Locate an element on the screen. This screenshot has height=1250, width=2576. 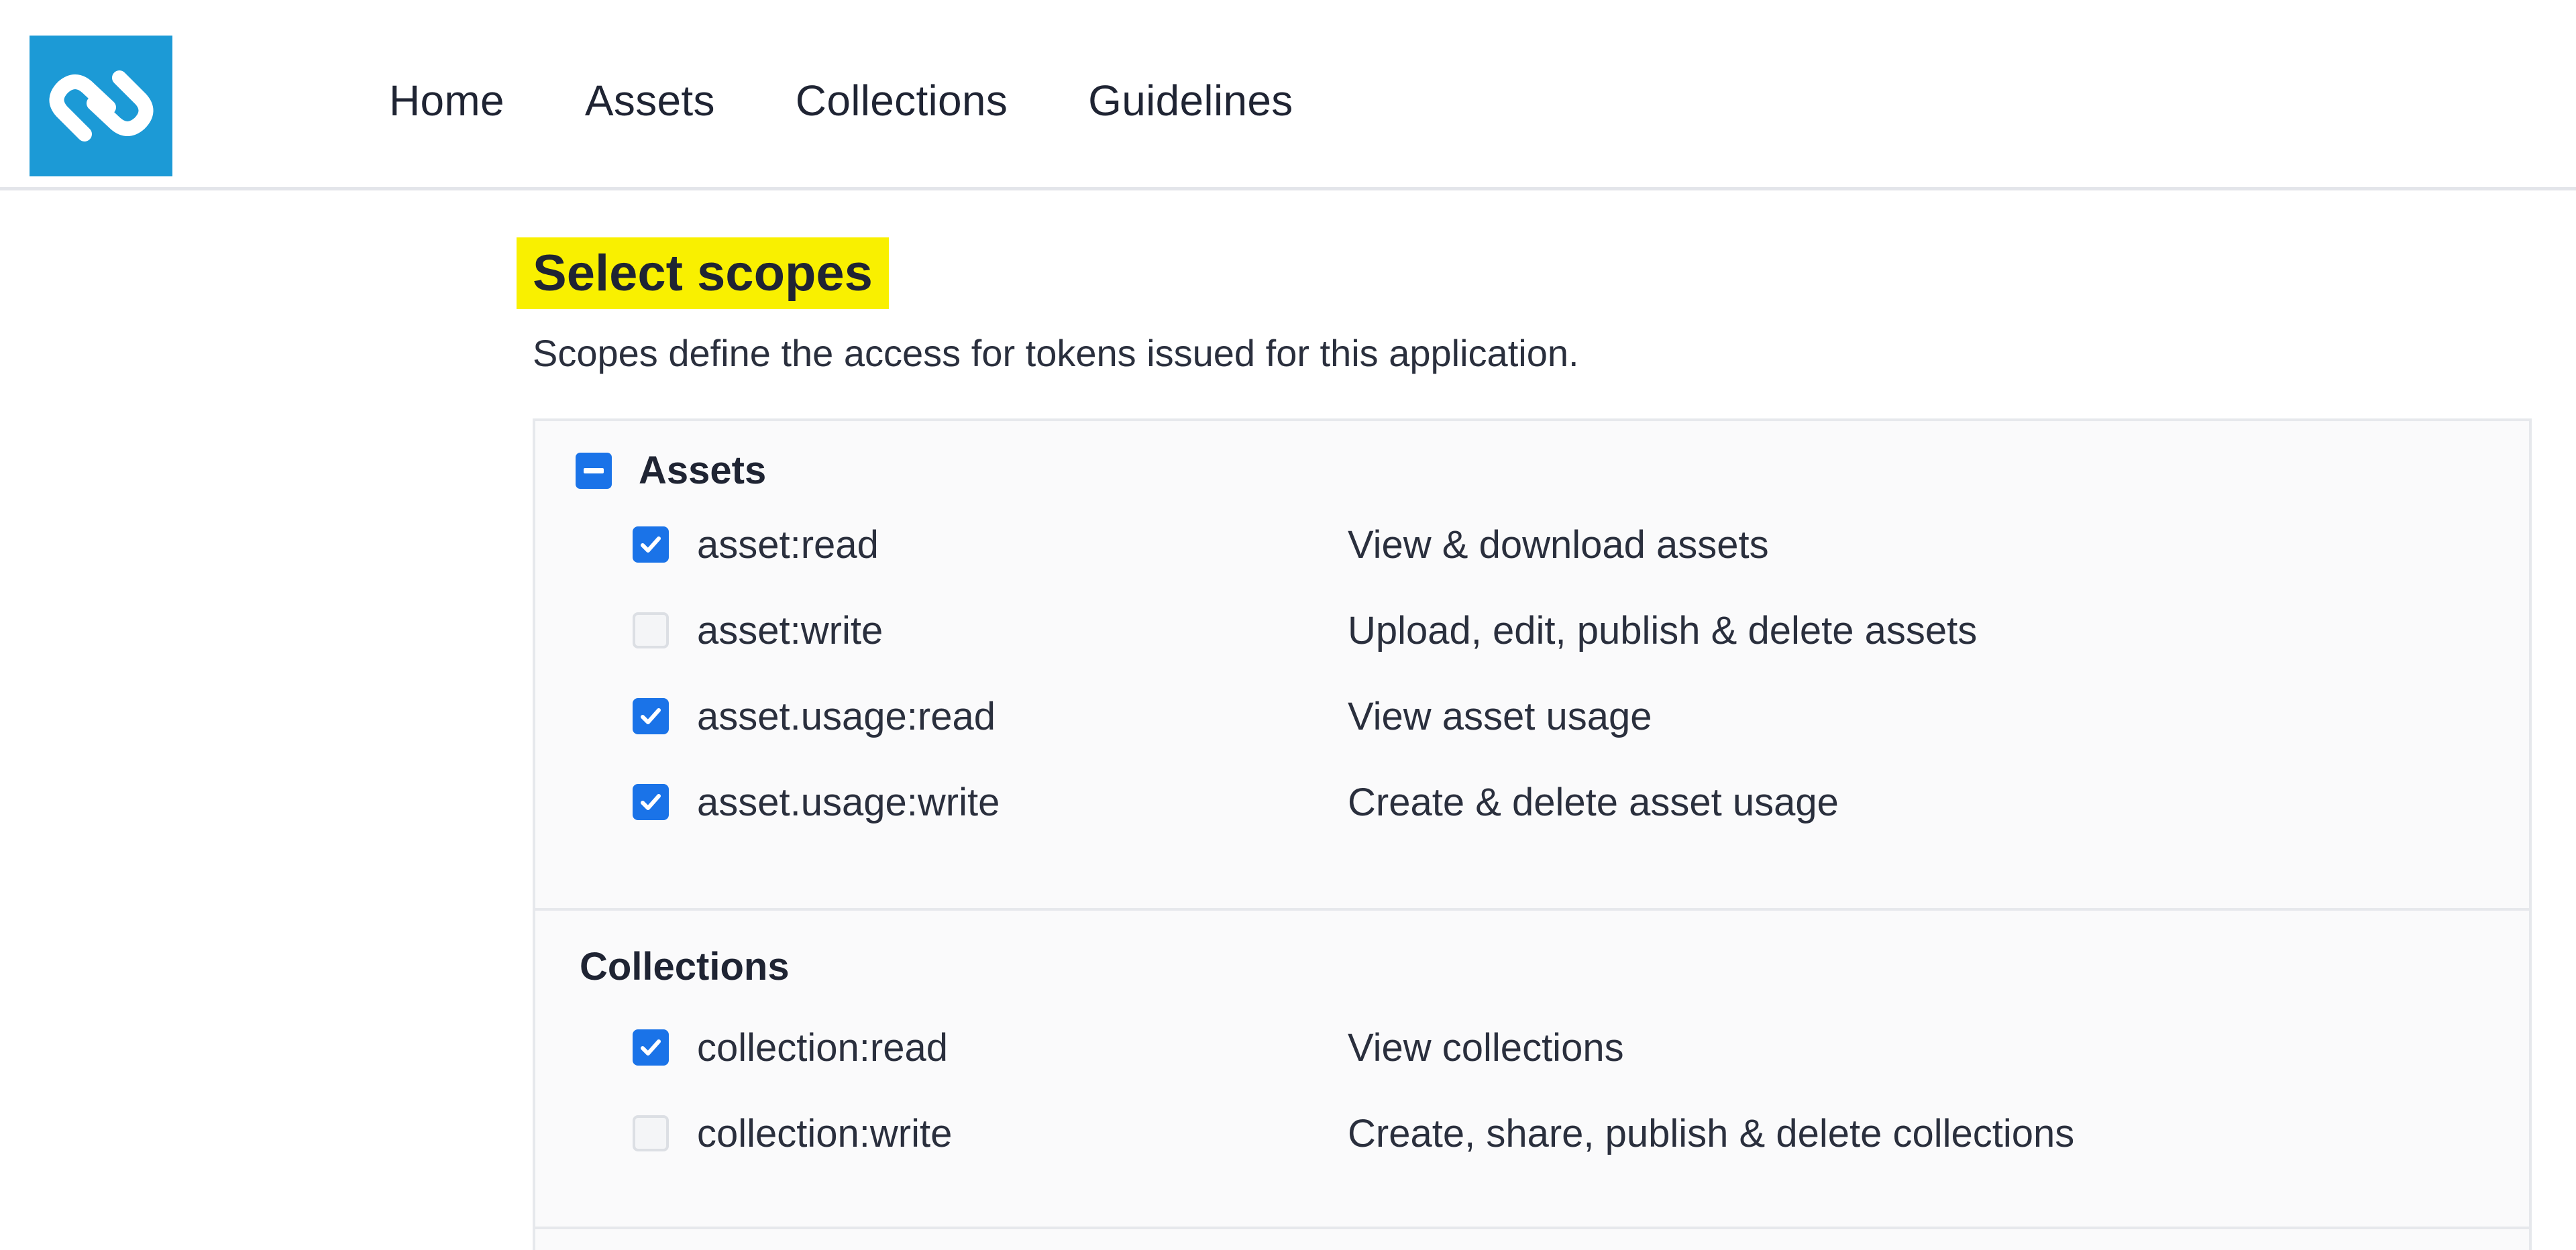
indeterminate-dash-icon is located at coordinates (594, 470).